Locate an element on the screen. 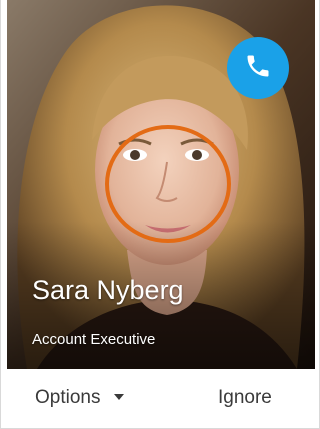 The image size is (320, 429). caller-name: Sara Nyberg is located at coordinates (108, 290).